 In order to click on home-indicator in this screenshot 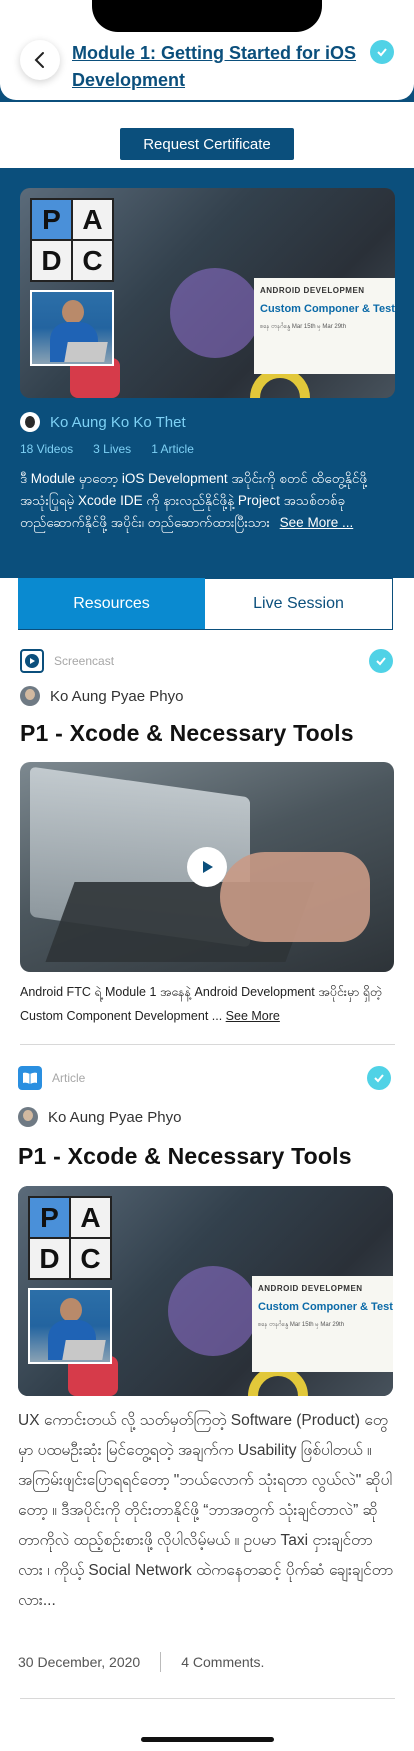, I will do `click(207, 1739)`.